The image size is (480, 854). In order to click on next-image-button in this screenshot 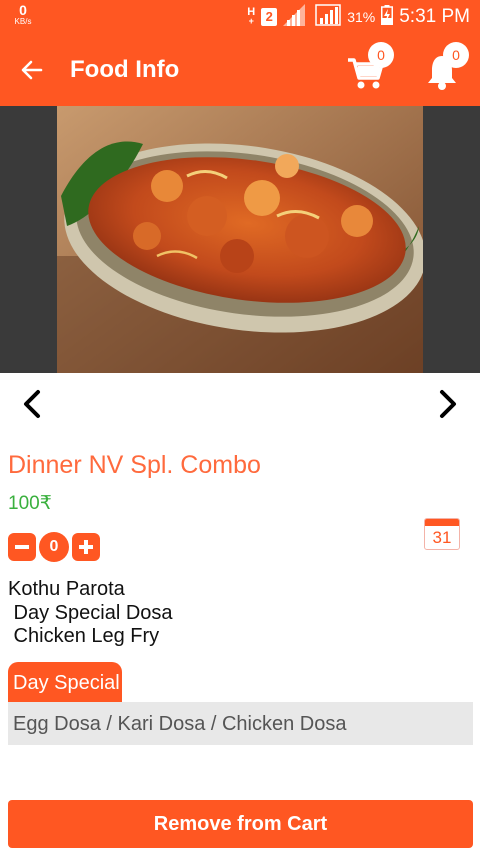, I will do `click(448, 404)`.